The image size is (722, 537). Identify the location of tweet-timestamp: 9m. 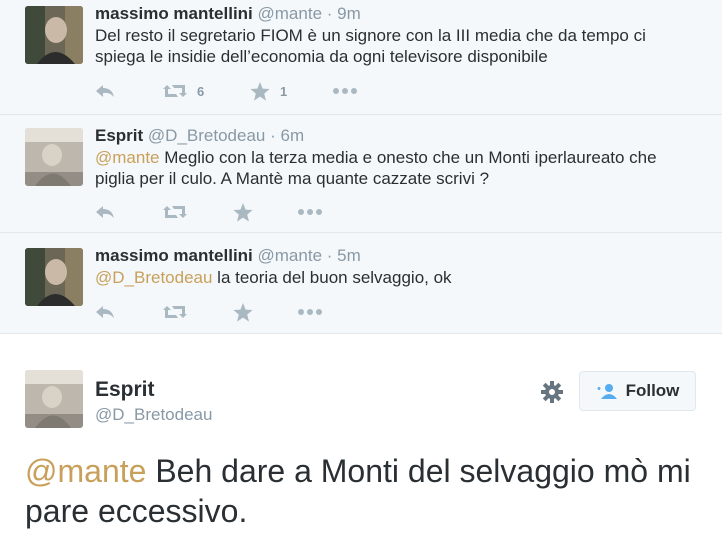
(349, 13).